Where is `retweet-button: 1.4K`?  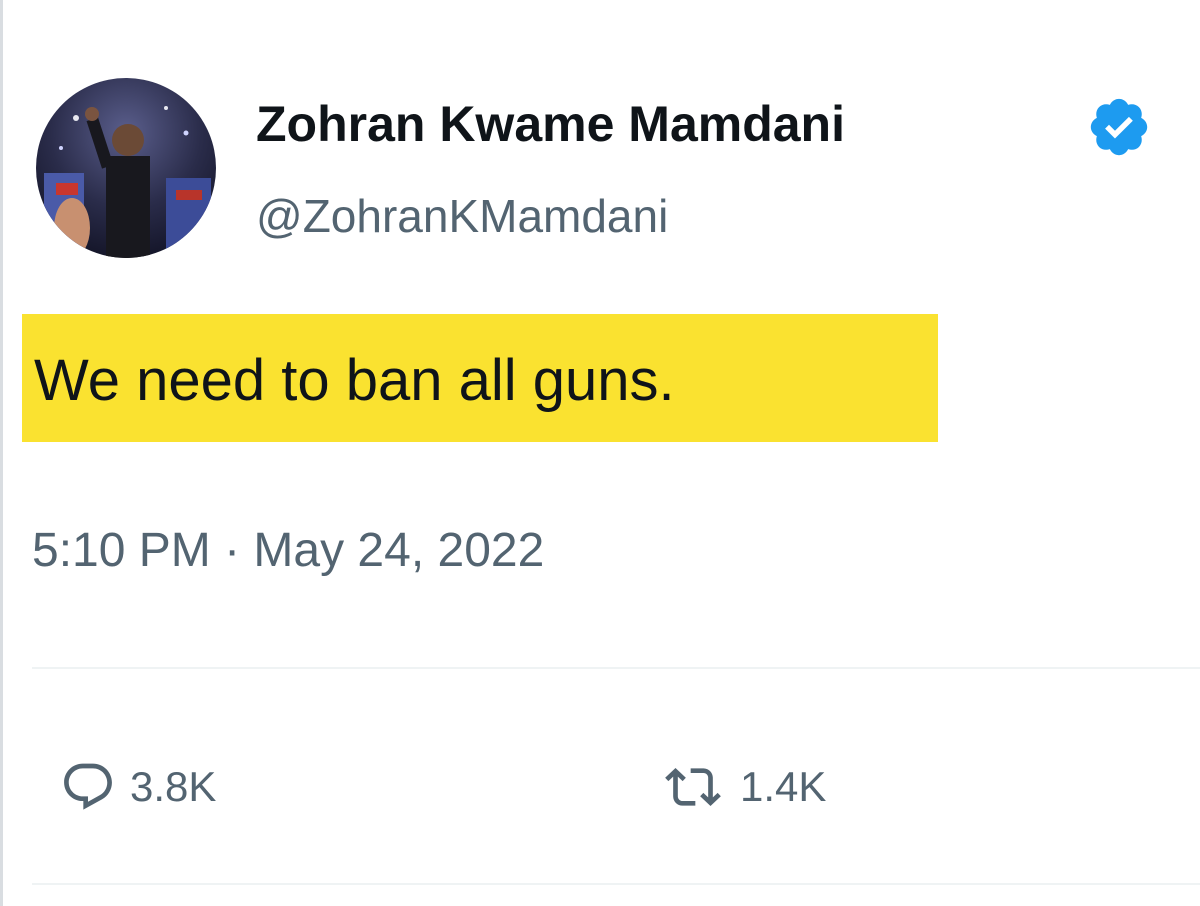
retweet-button: 1.4K is located at coordinates (743, 787).